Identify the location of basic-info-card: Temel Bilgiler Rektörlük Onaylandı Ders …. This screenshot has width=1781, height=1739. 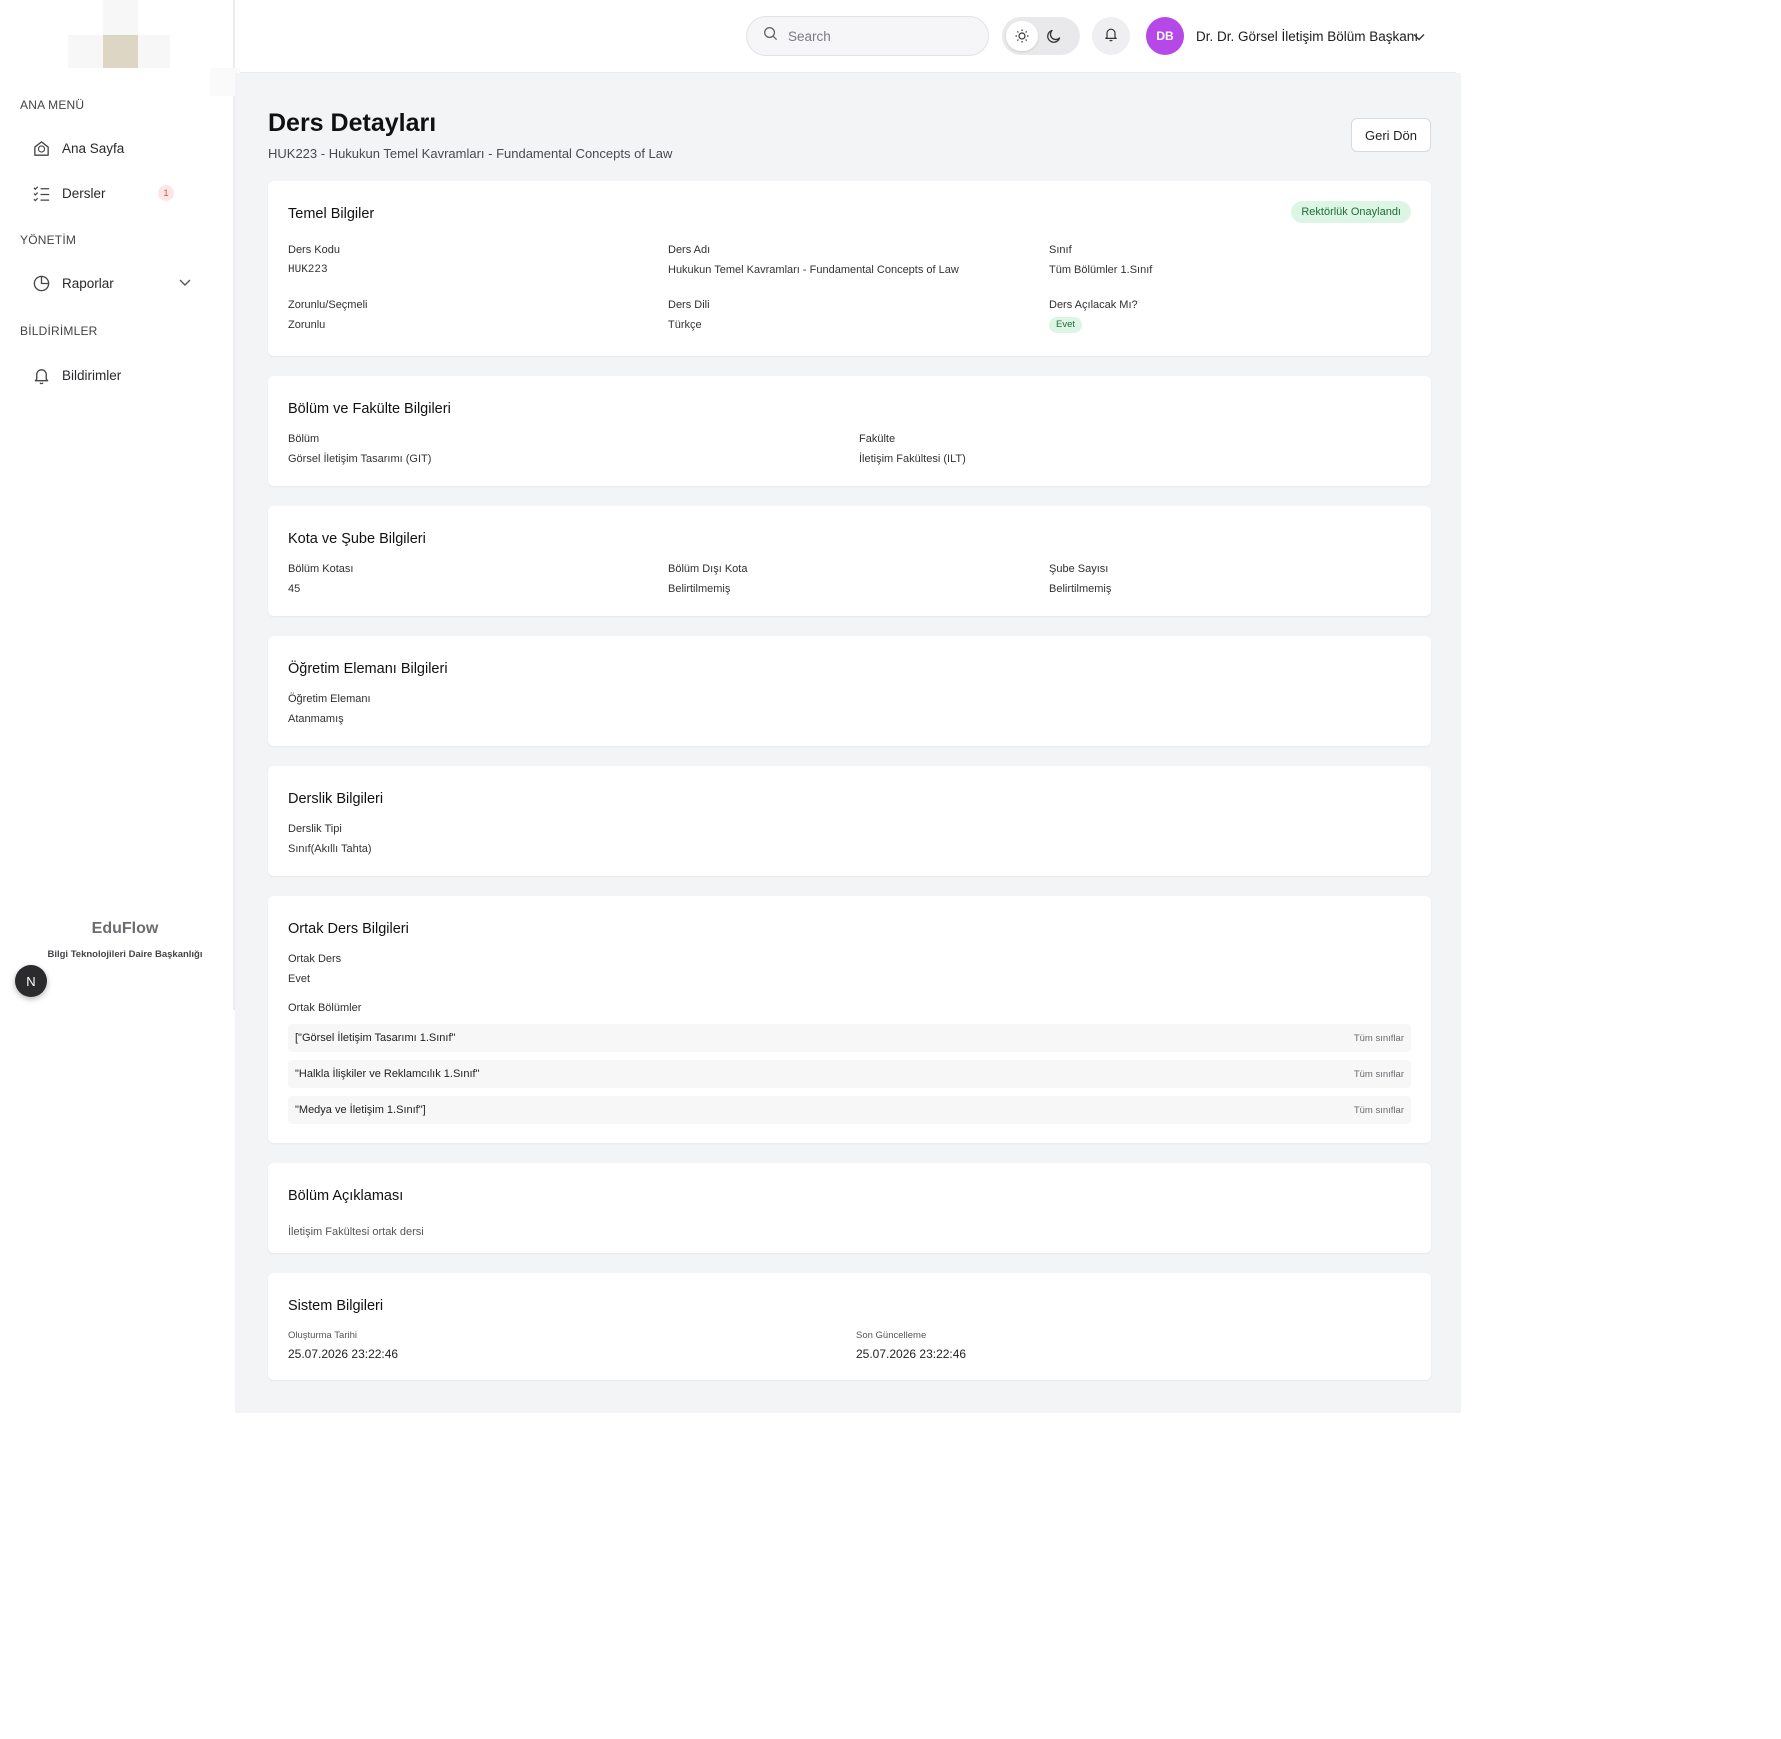
(849, 268).